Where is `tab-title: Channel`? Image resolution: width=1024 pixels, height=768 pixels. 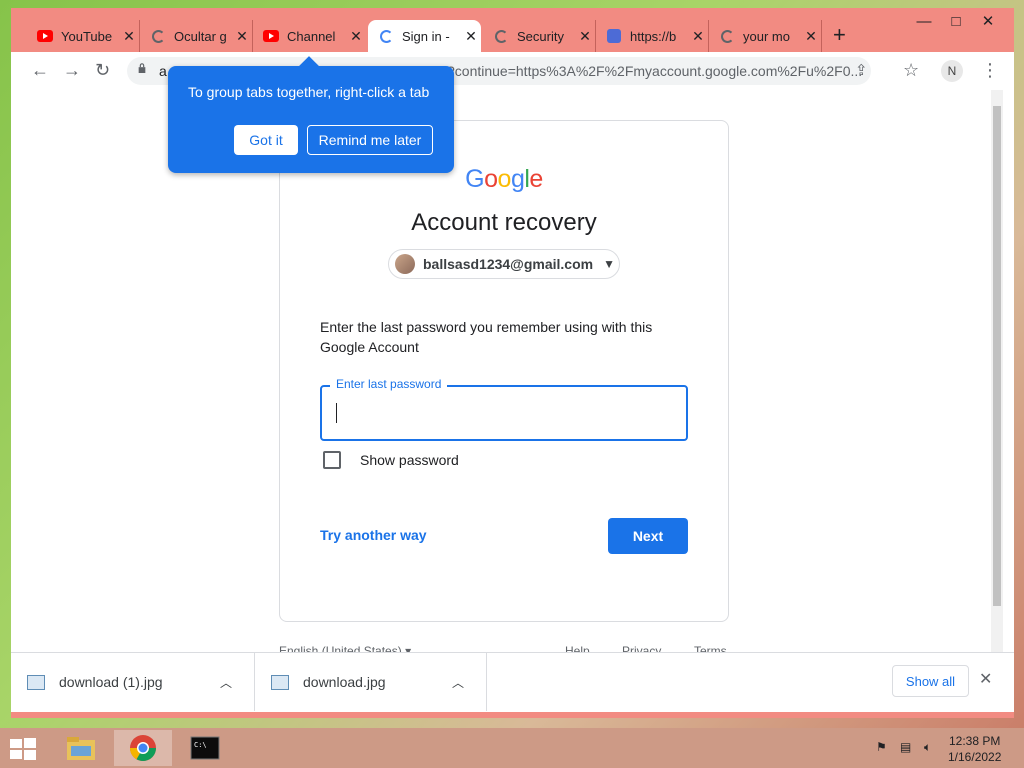
tab-title: Channel is located at coordinates (311, 36).